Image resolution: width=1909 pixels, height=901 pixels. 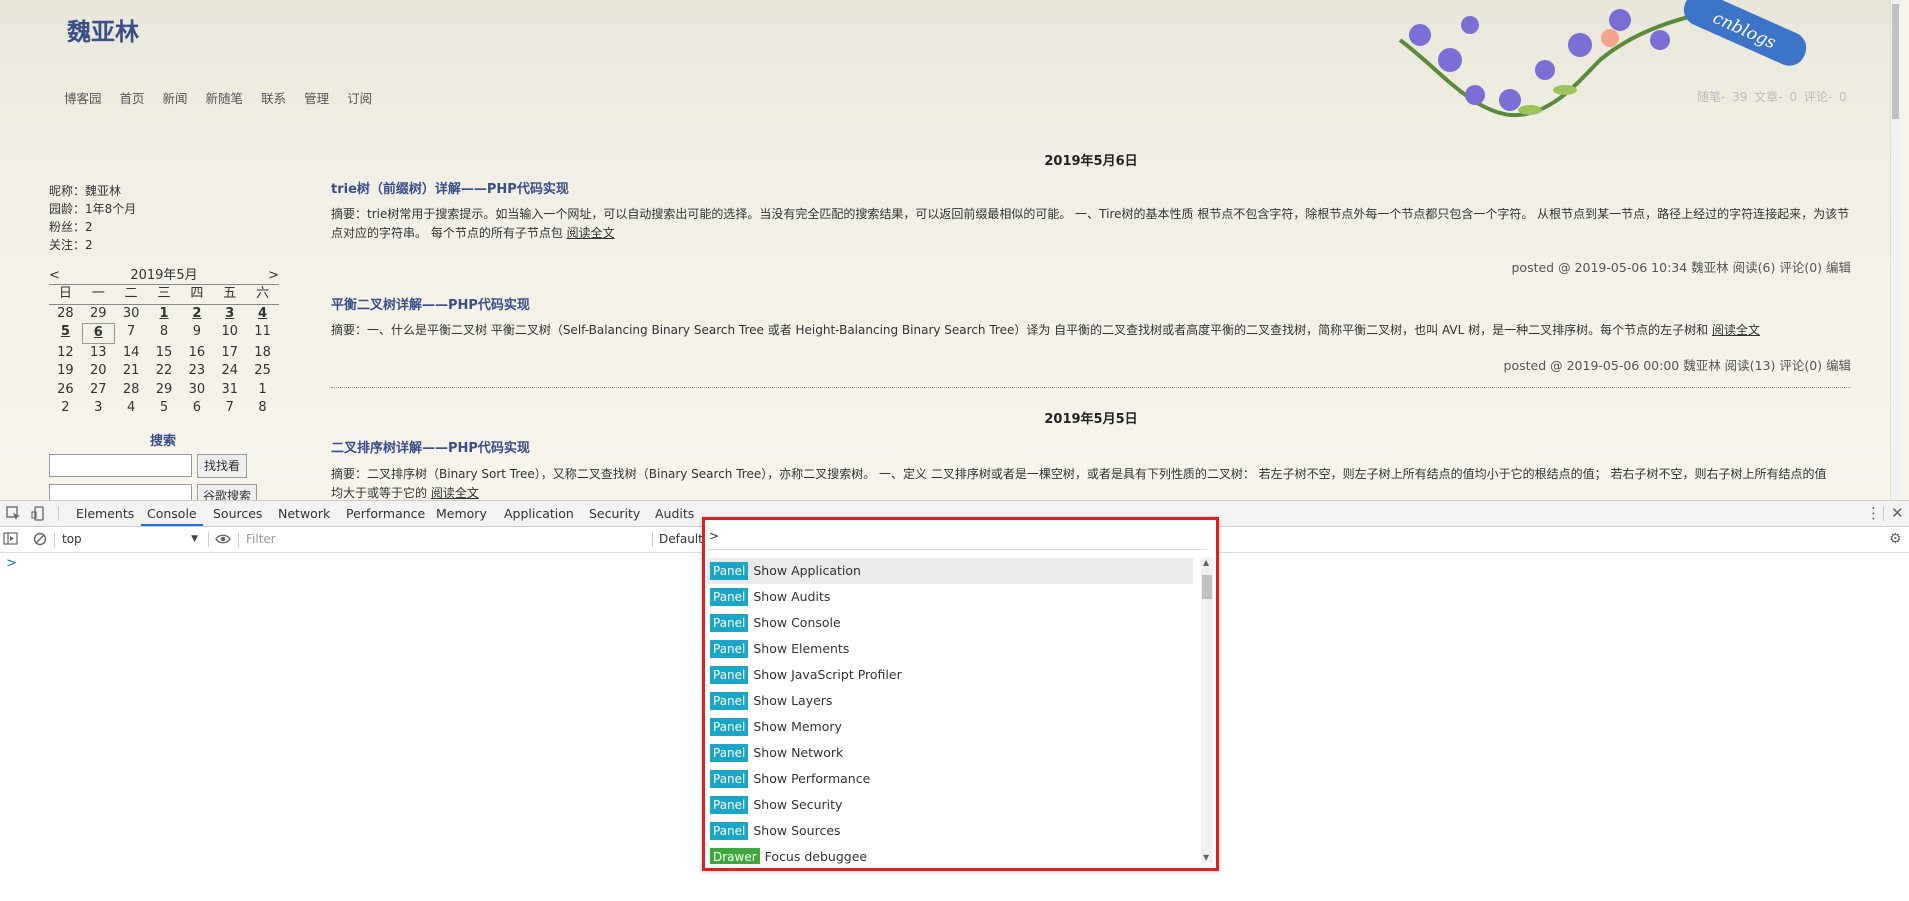 What do you see at coordinates (950, 675) in the screenshot?
I see `command-item: Panel Show JavaScript Profiler` at bounding box center [950, 675].